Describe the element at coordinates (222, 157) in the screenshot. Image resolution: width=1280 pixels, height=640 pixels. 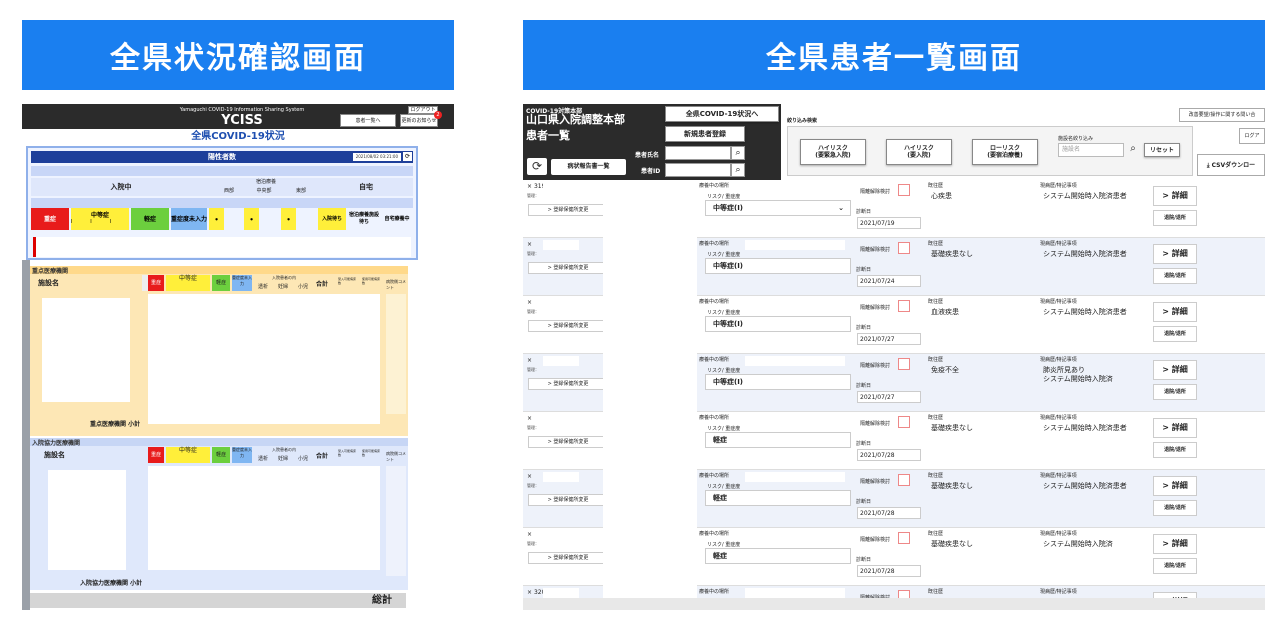
I see `card-title: 陽性者数` at that location.